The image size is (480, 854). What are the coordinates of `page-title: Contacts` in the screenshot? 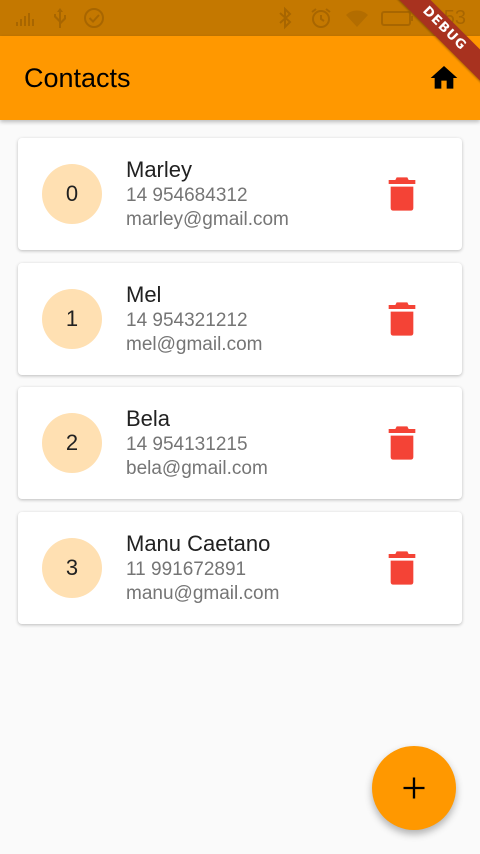 It's located at (77, 78).